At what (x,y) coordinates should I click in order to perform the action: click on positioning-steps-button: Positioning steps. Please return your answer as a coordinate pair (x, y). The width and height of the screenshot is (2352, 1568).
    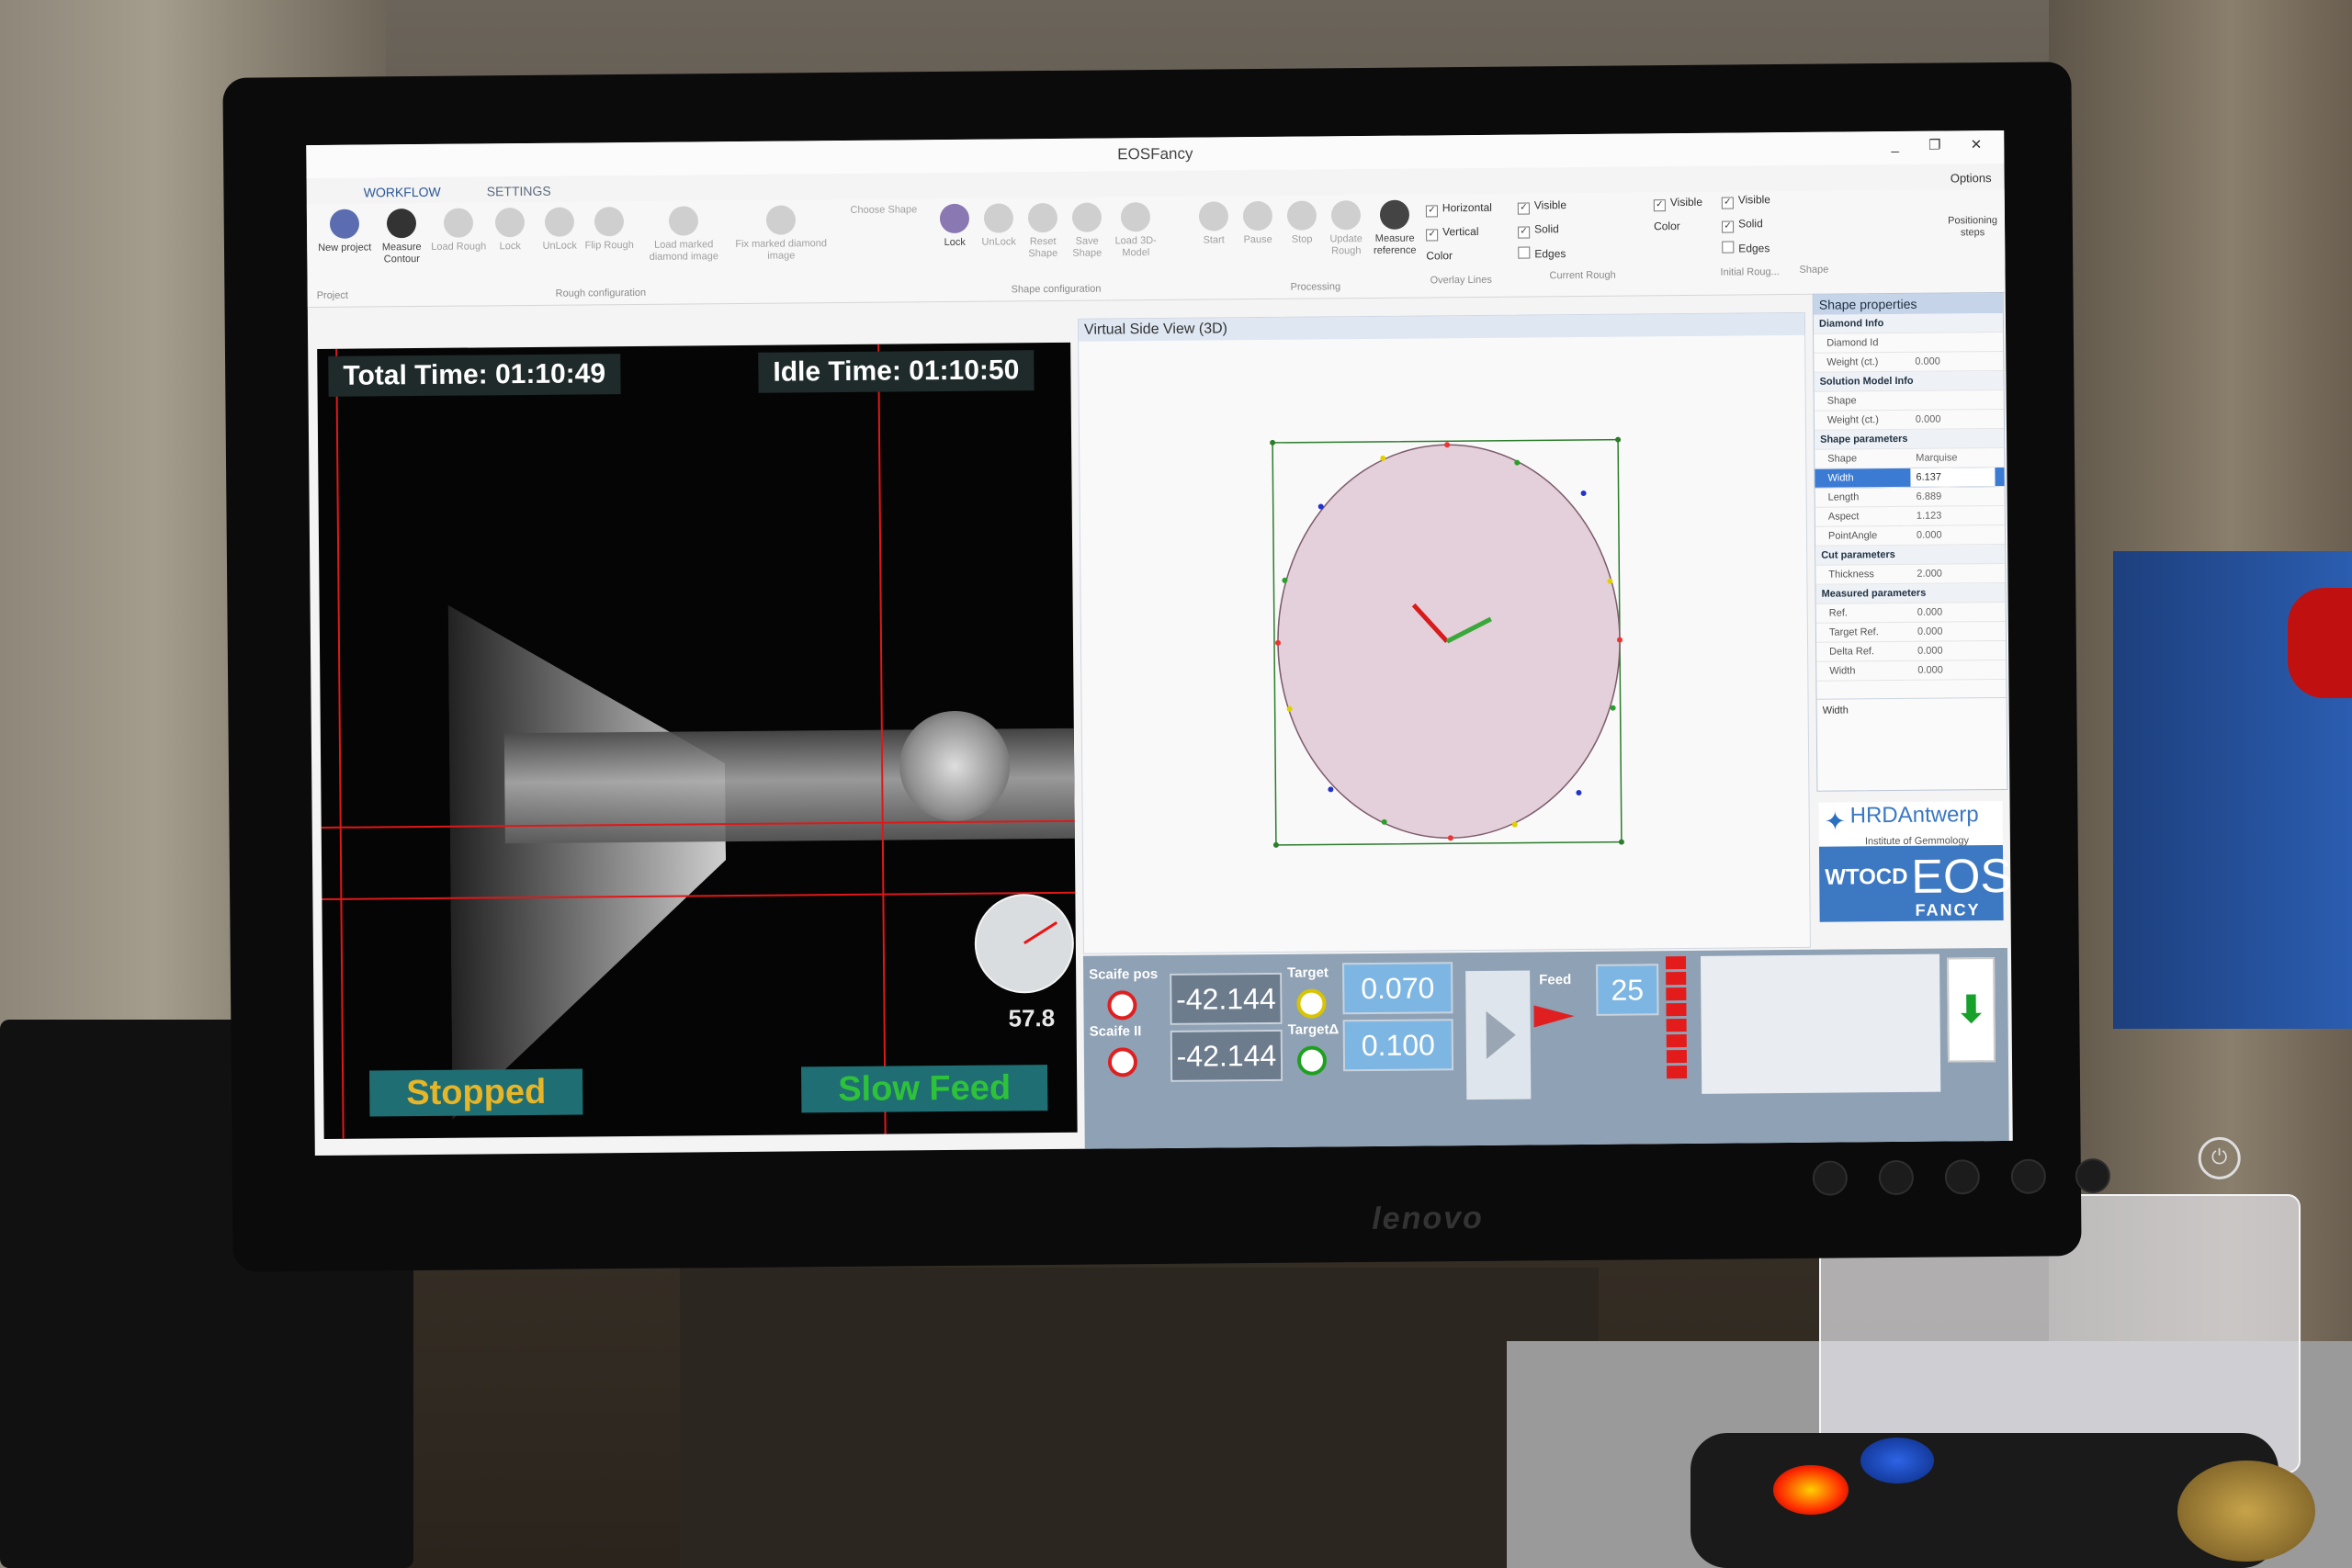
    Looking at the image, I should click on (1973, 228).